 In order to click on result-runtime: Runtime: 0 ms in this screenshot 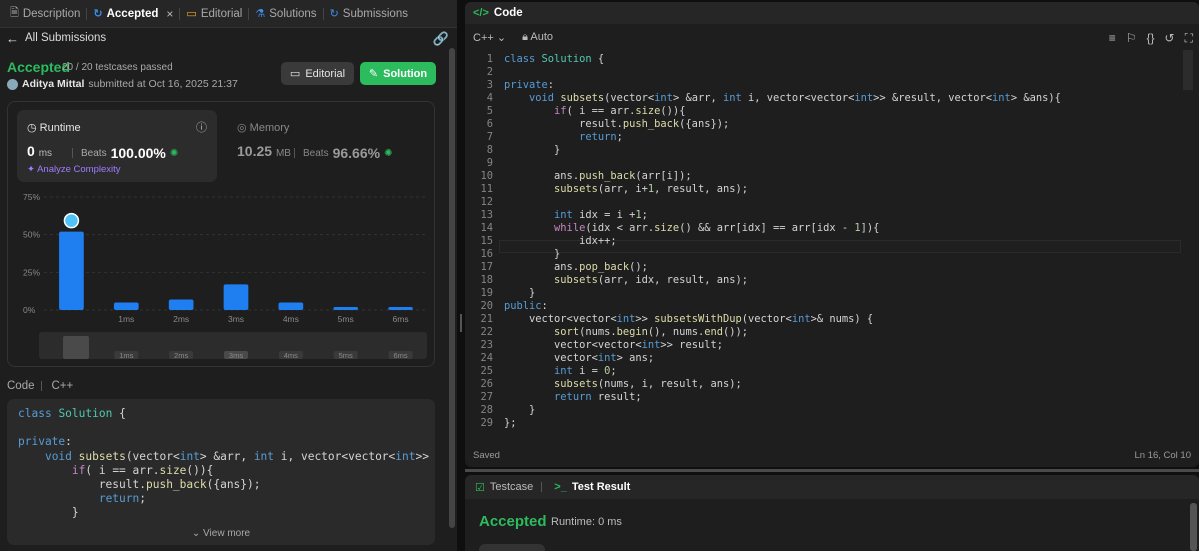, I will do `click(586, 522)`.